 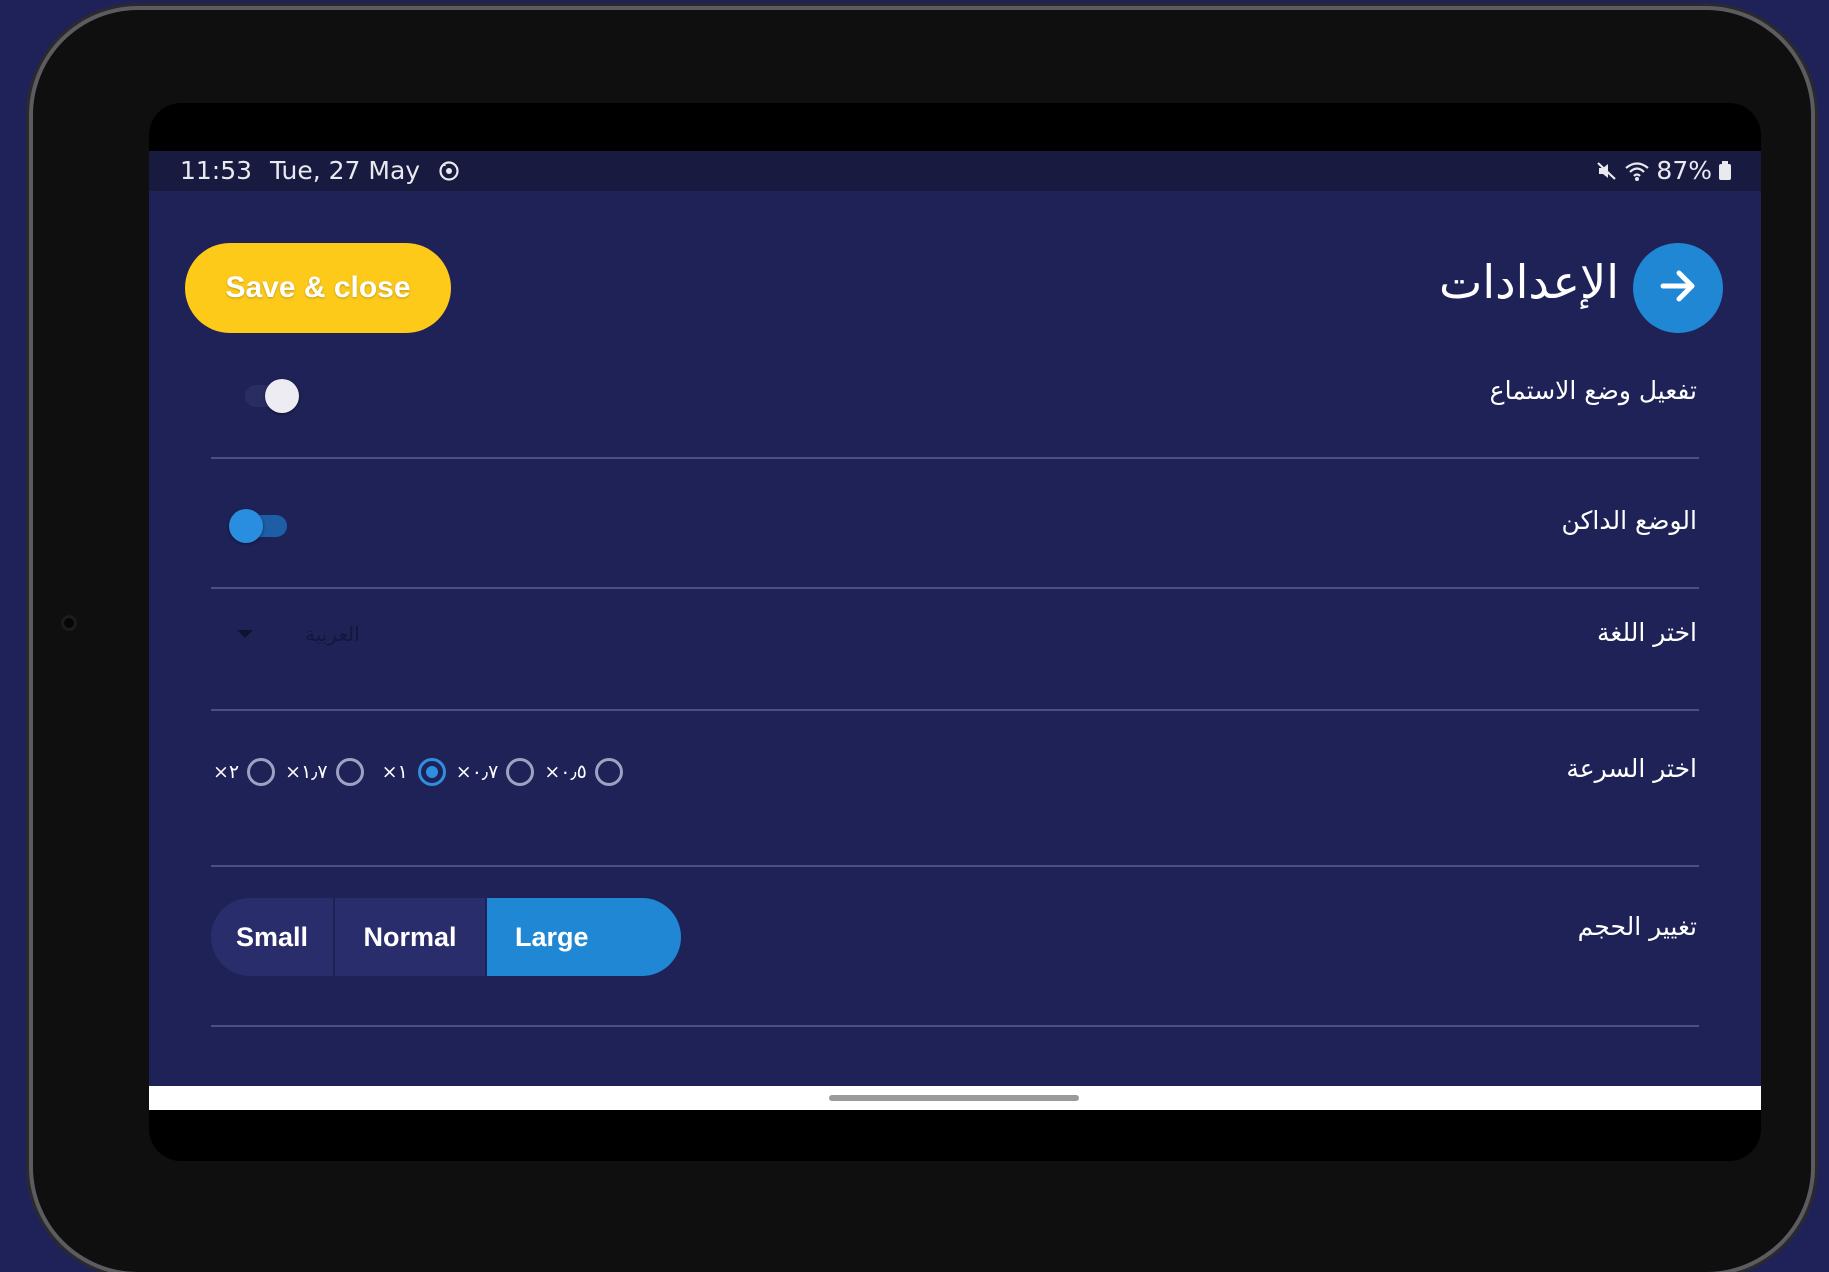 What do you see at coordinates (1629, 520) in the screenshot?
I see `dark-mode-label: الوضع الداكن` at bounding box center [1629, 520].